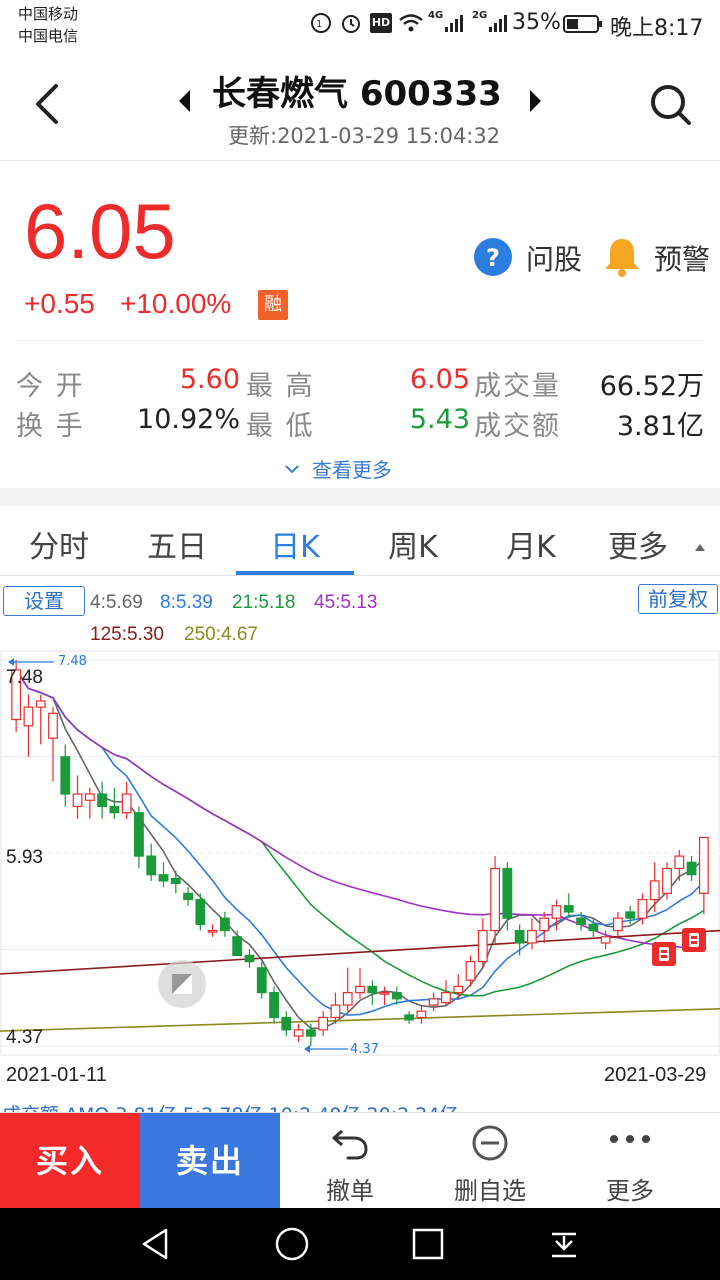  I want to click on sell-button: 卖出, so click(210, 1161).